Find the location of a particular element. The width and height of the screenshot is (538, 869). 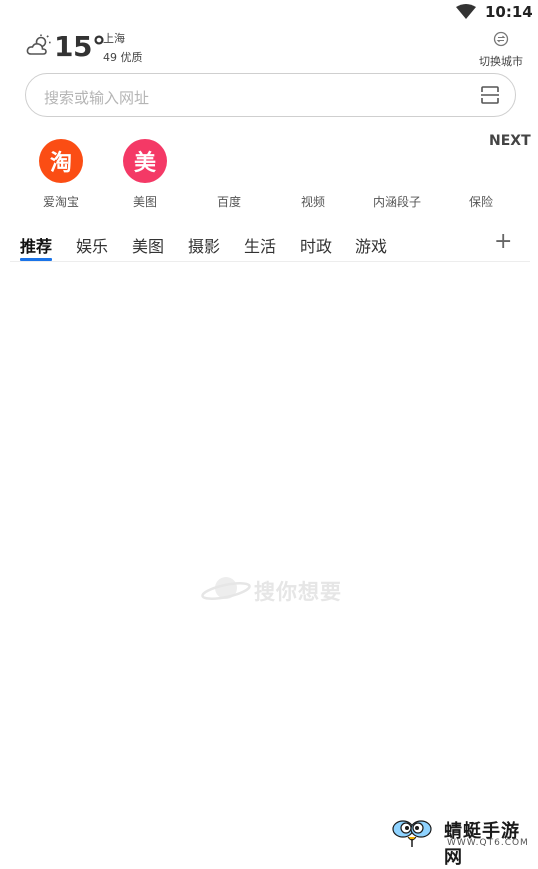

add-tab-icon: + is located at coordinates (503, 242).